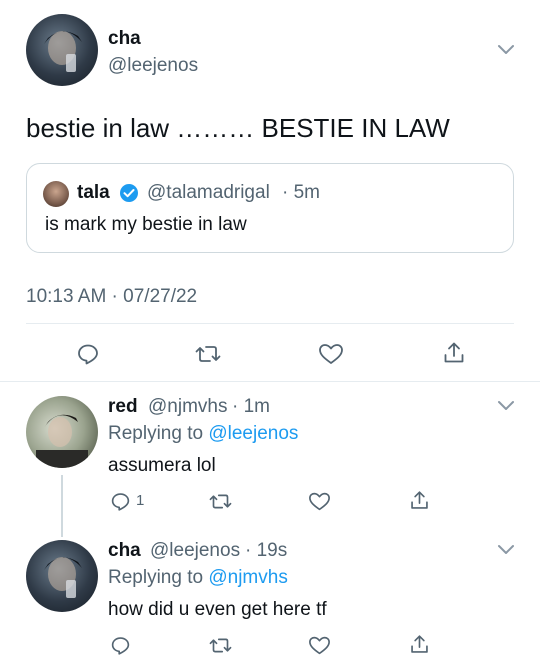 The width and height of the screenshot is (540, 670). What do you see at coordinates (56, 194) in the screenshot?
I see `quote-avatar` at bounding box center [56, 194].